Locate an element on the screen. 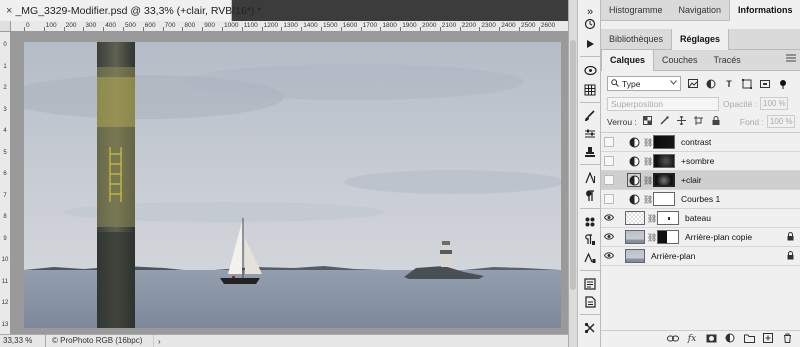  character-icon is located at coordinates (590, 178).